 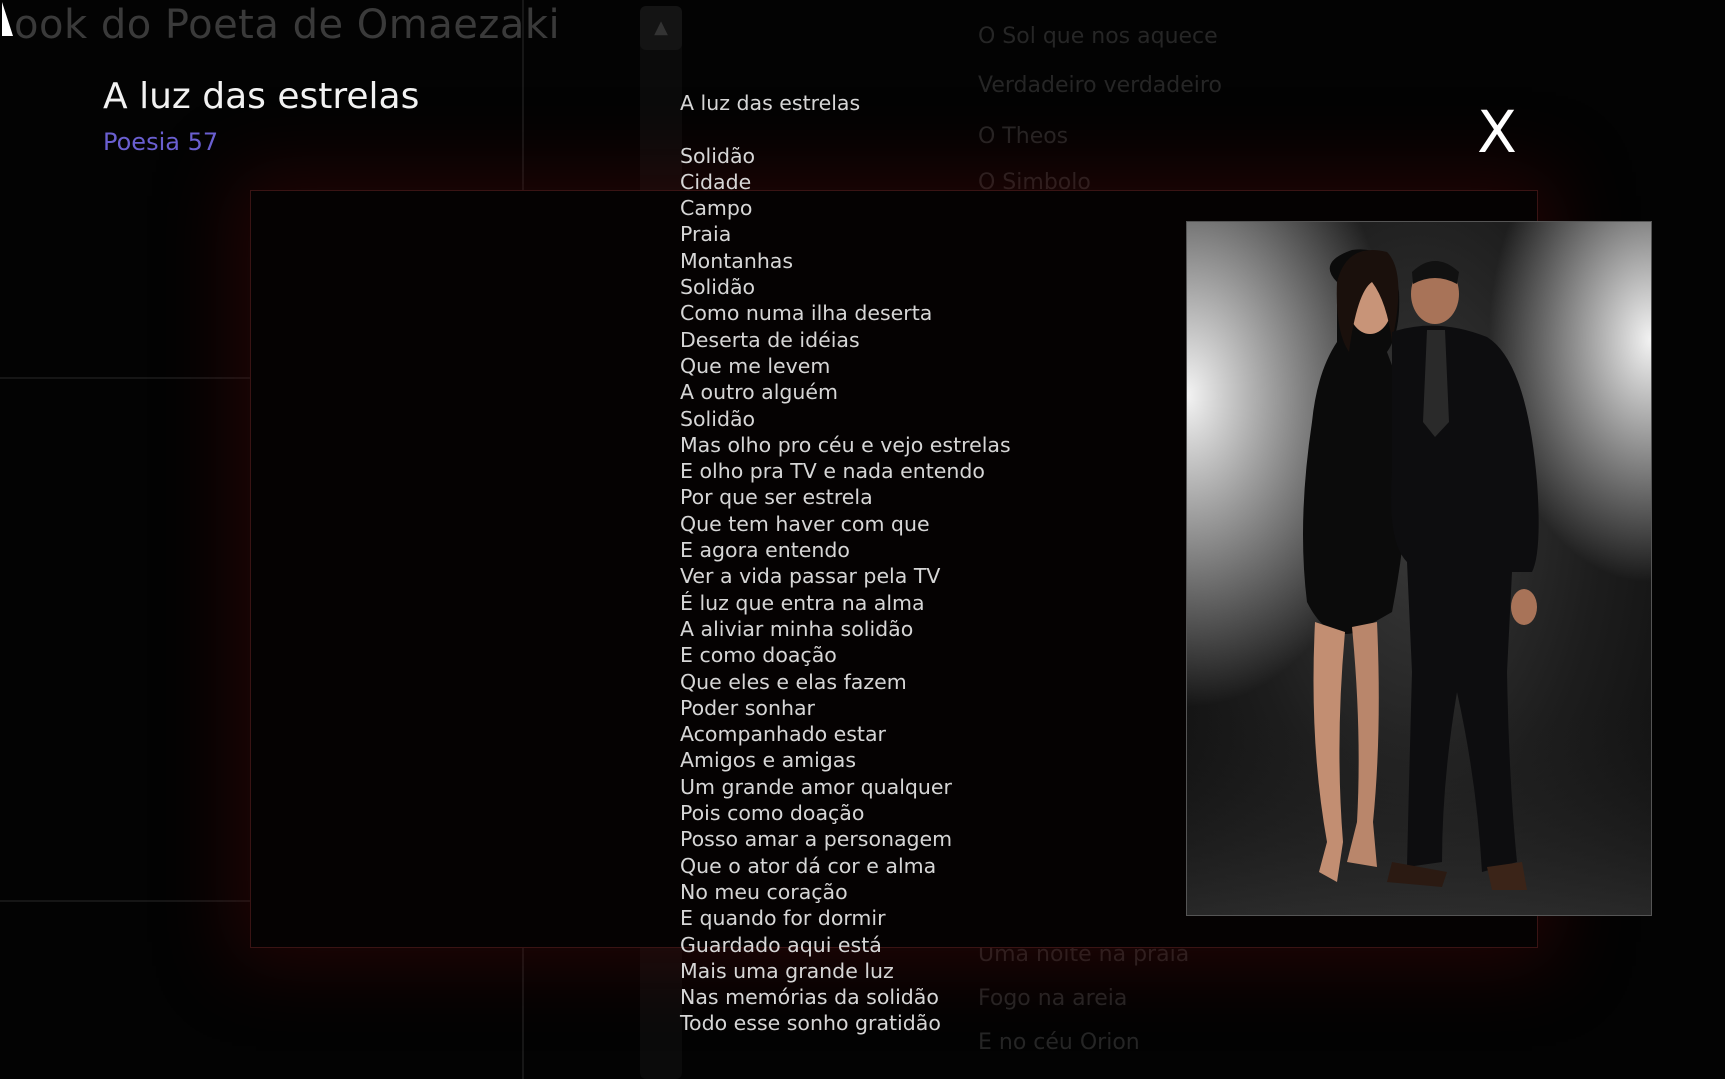 What do you see at coordinates (809, 997) in the screenshot?
I see `poem-line: Nas memórias da solidão` at bounding box center [809, 997].